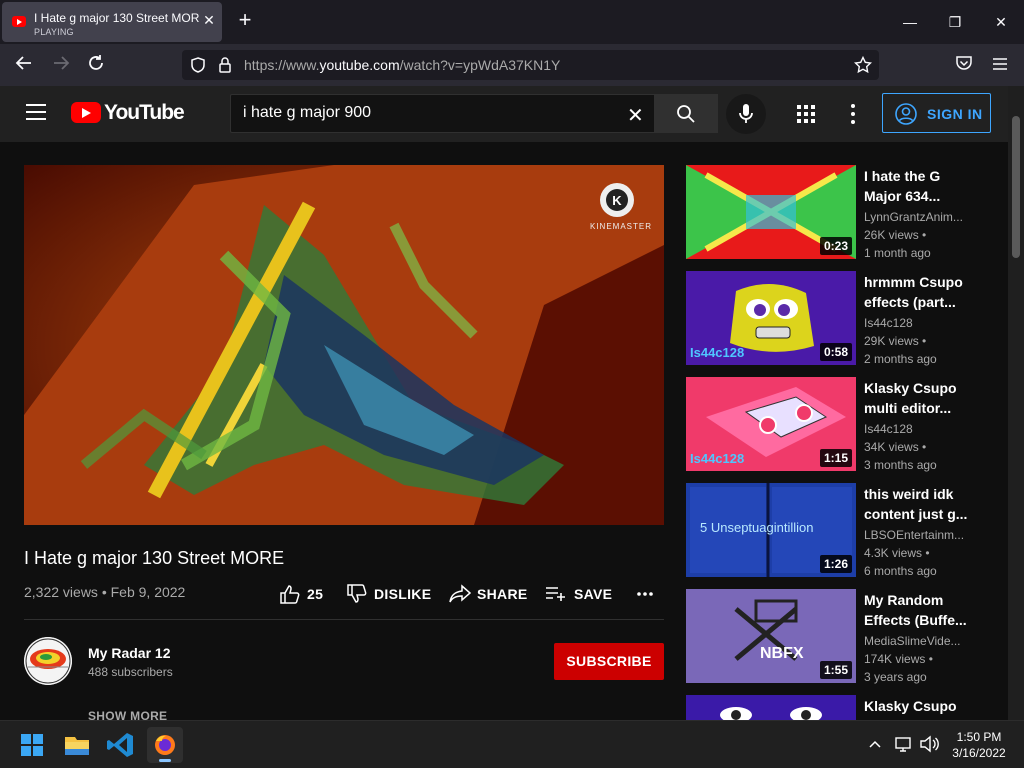 The width and height of the screenshot is (1024, 768). What do you see at coordinates (979, 737) in the screenshot?
I see `clock-time: 1:50 PM` at bounding box center [979, 737].